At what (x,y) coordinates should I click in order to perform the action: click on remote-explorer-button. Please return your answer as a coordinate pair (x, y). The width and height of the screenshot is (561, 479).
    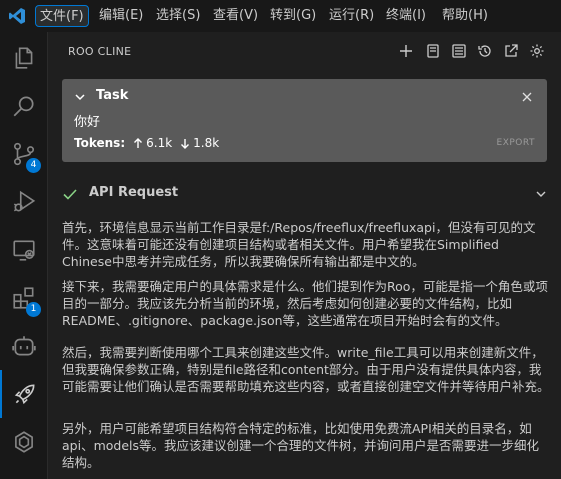
    Looking at the image, I should click on (24, 250).